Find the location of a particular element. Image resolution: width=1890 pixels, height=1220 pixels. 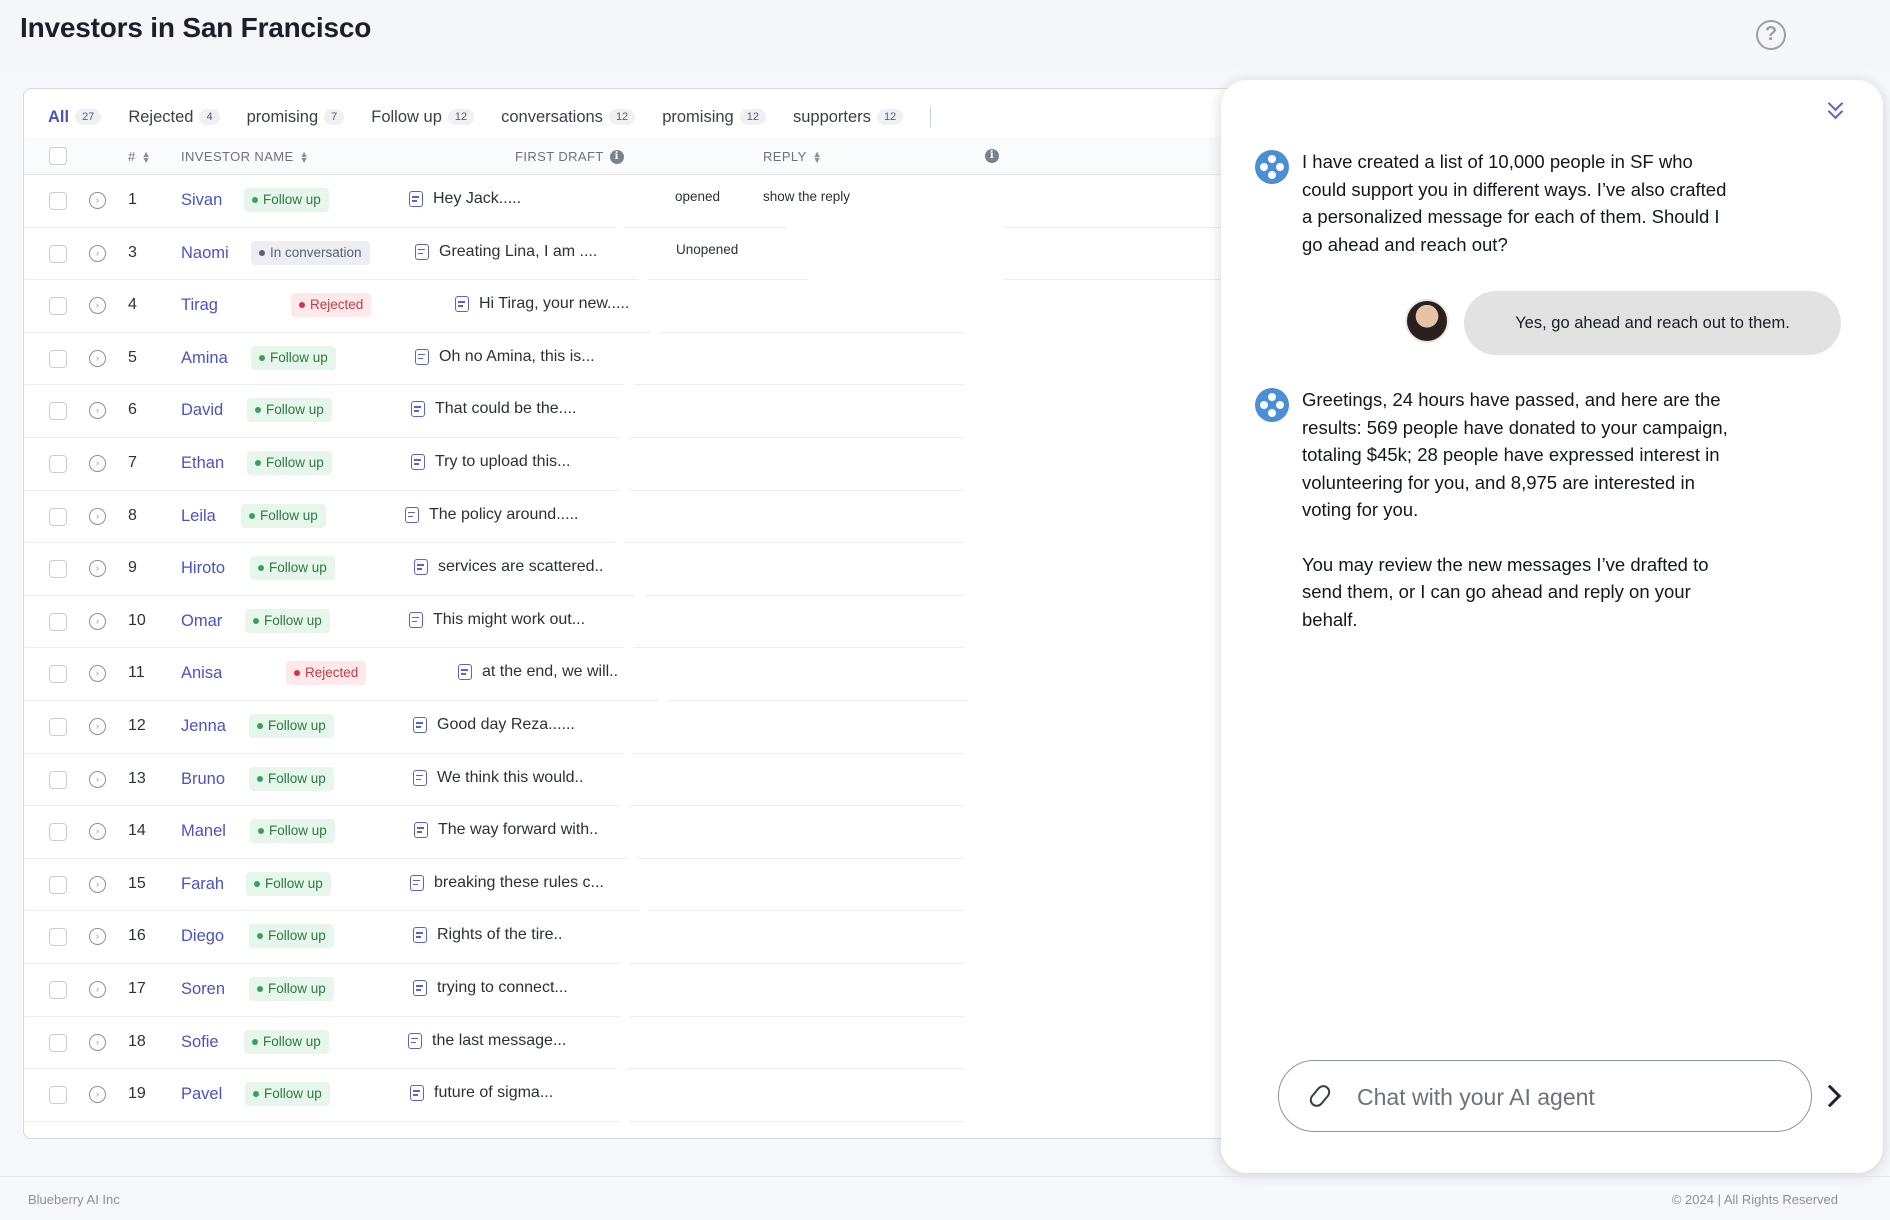

paperclip-icon is located at coordinates (1320, 1096).